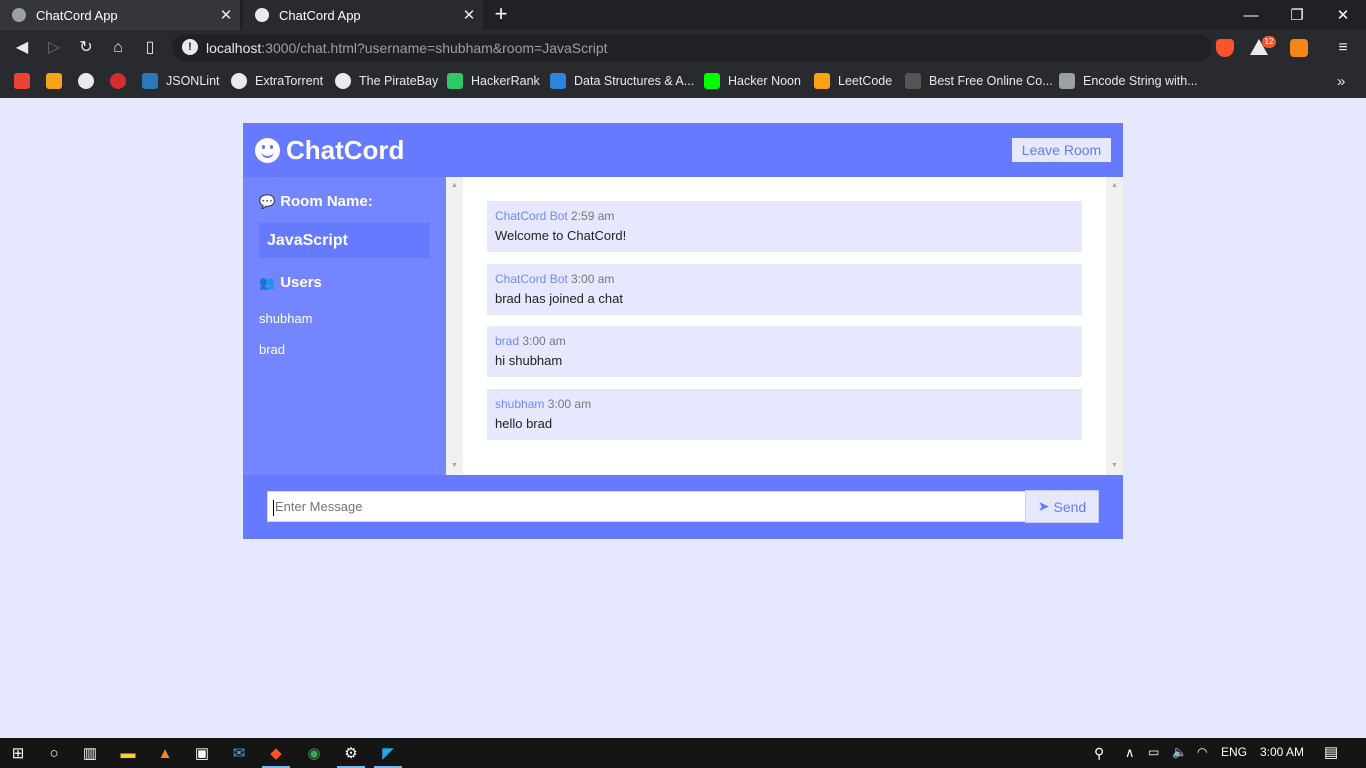 The image size is (1366, 768). I want to click on bookmark-piratebay: The PirateBay, so click(386, 81).